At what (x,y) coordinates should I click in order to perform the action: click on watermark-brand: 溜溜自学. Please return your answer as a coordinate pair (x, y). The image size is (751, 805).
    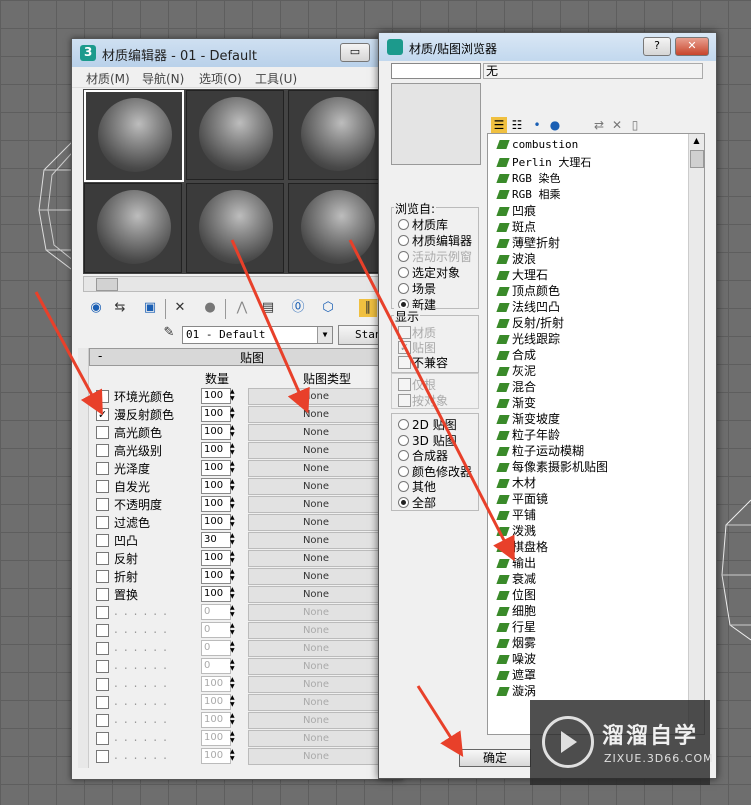
    Looking at the image, I should click on (650, 736).